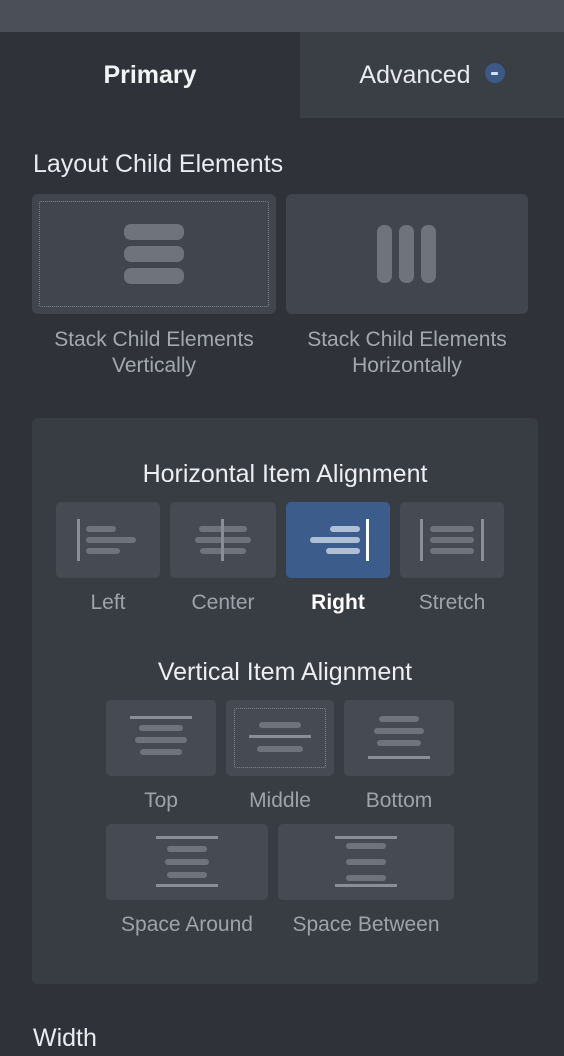 This screenshot has width=564, height=1056. I want to click on stack-horizontally-button, so click(407, 254).